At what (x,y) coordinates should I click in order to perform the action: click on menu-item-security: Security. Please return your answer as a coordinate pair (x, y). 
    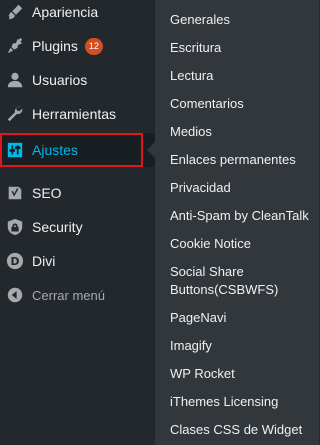
    Looking at the image, I should click on (77, 227).